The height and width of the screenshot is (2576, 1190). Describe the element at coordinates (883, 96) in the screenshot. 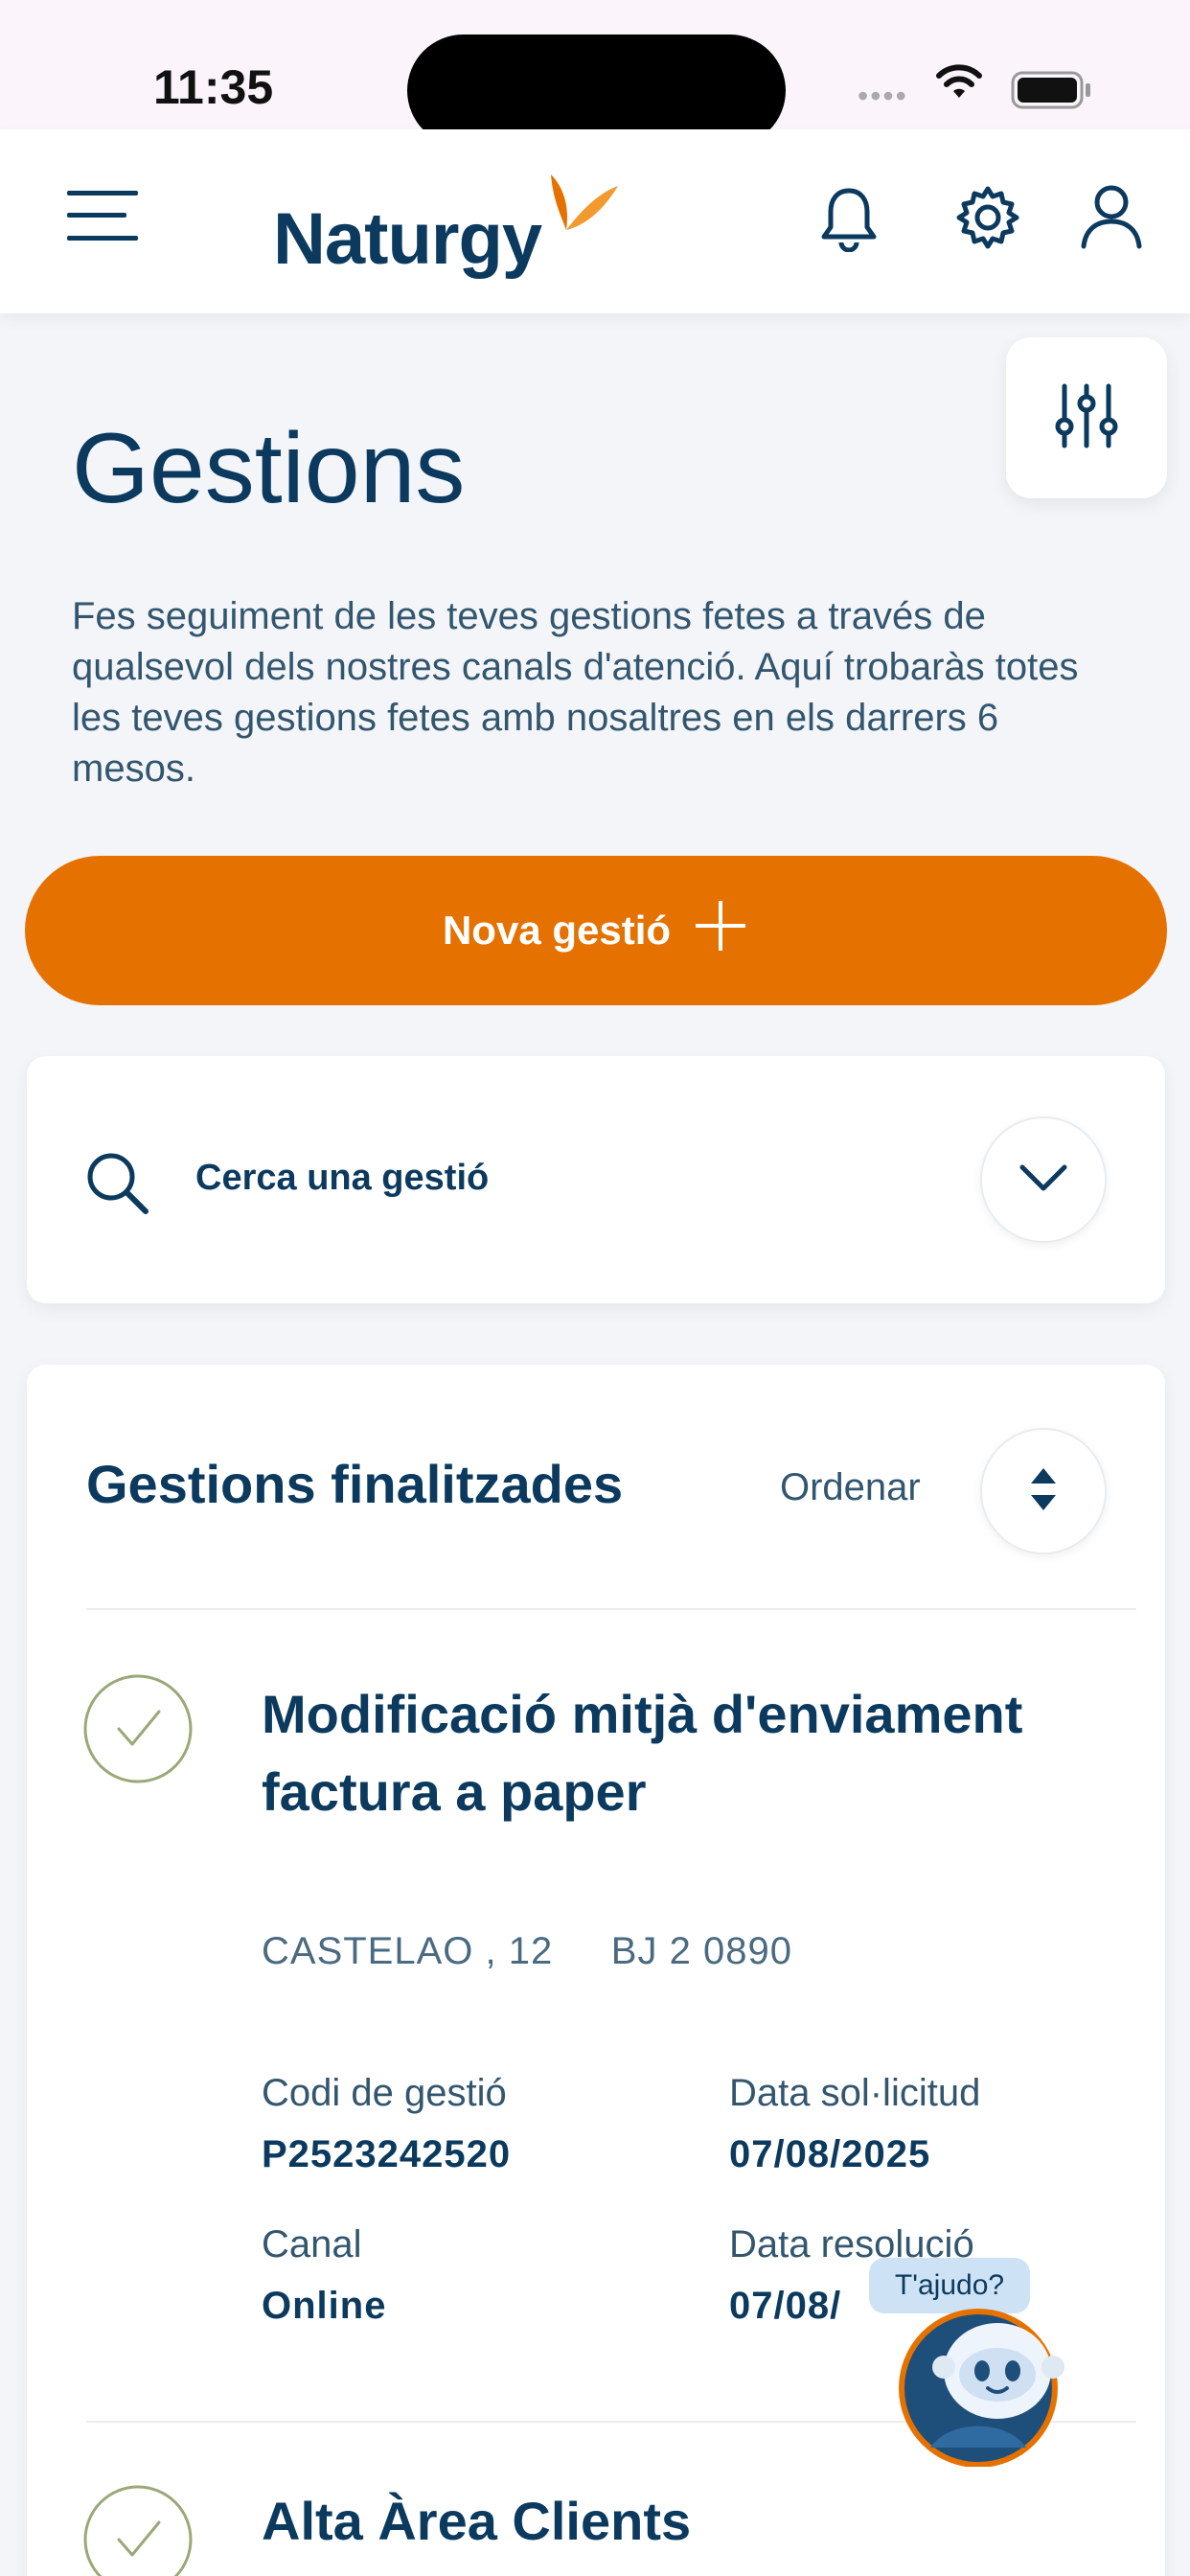

I see `signal-icon: ••••` at that location.